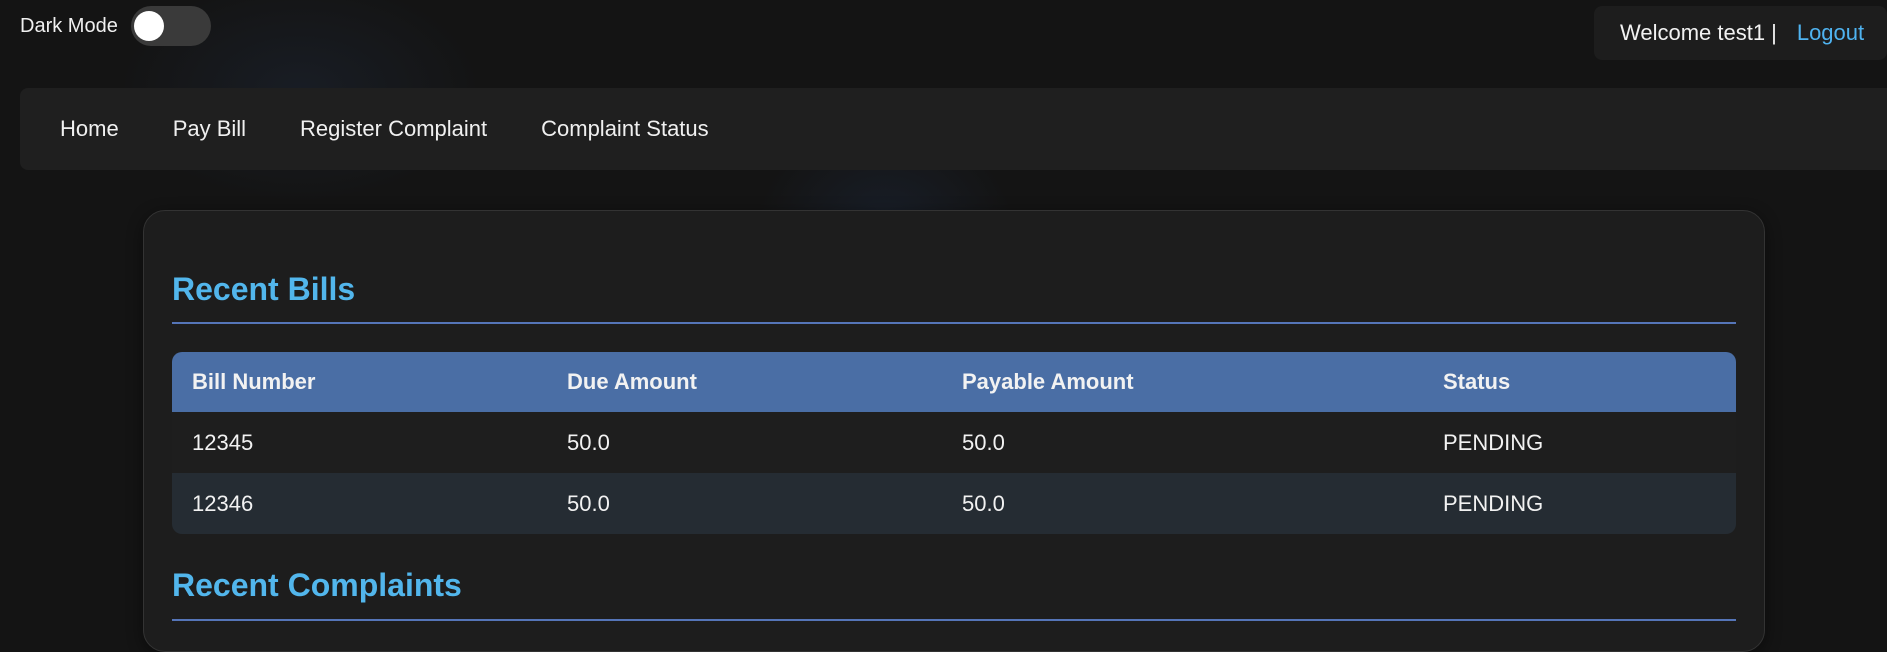 The height and width of the screenshot is (652, 1887). I want to click on bill-number-cell: 12346, so click(223, 503).